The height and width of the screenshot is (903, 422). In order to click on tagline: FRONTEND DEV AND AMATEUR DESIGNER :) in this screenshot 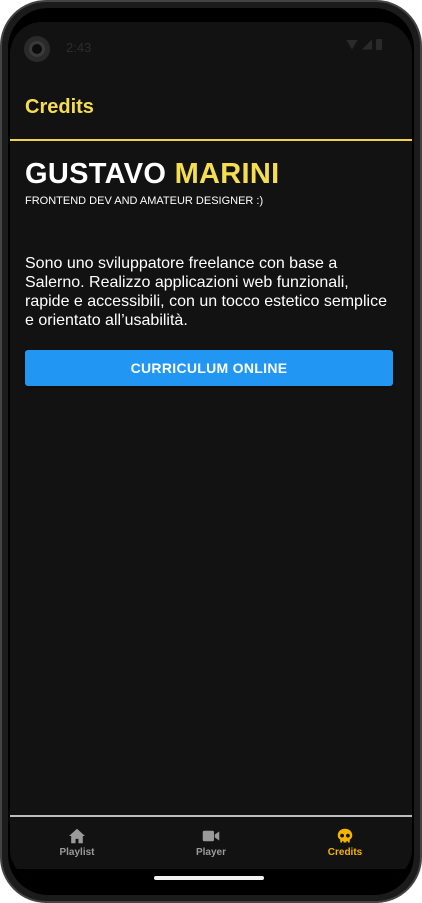, I will do `click(144, 201)`.